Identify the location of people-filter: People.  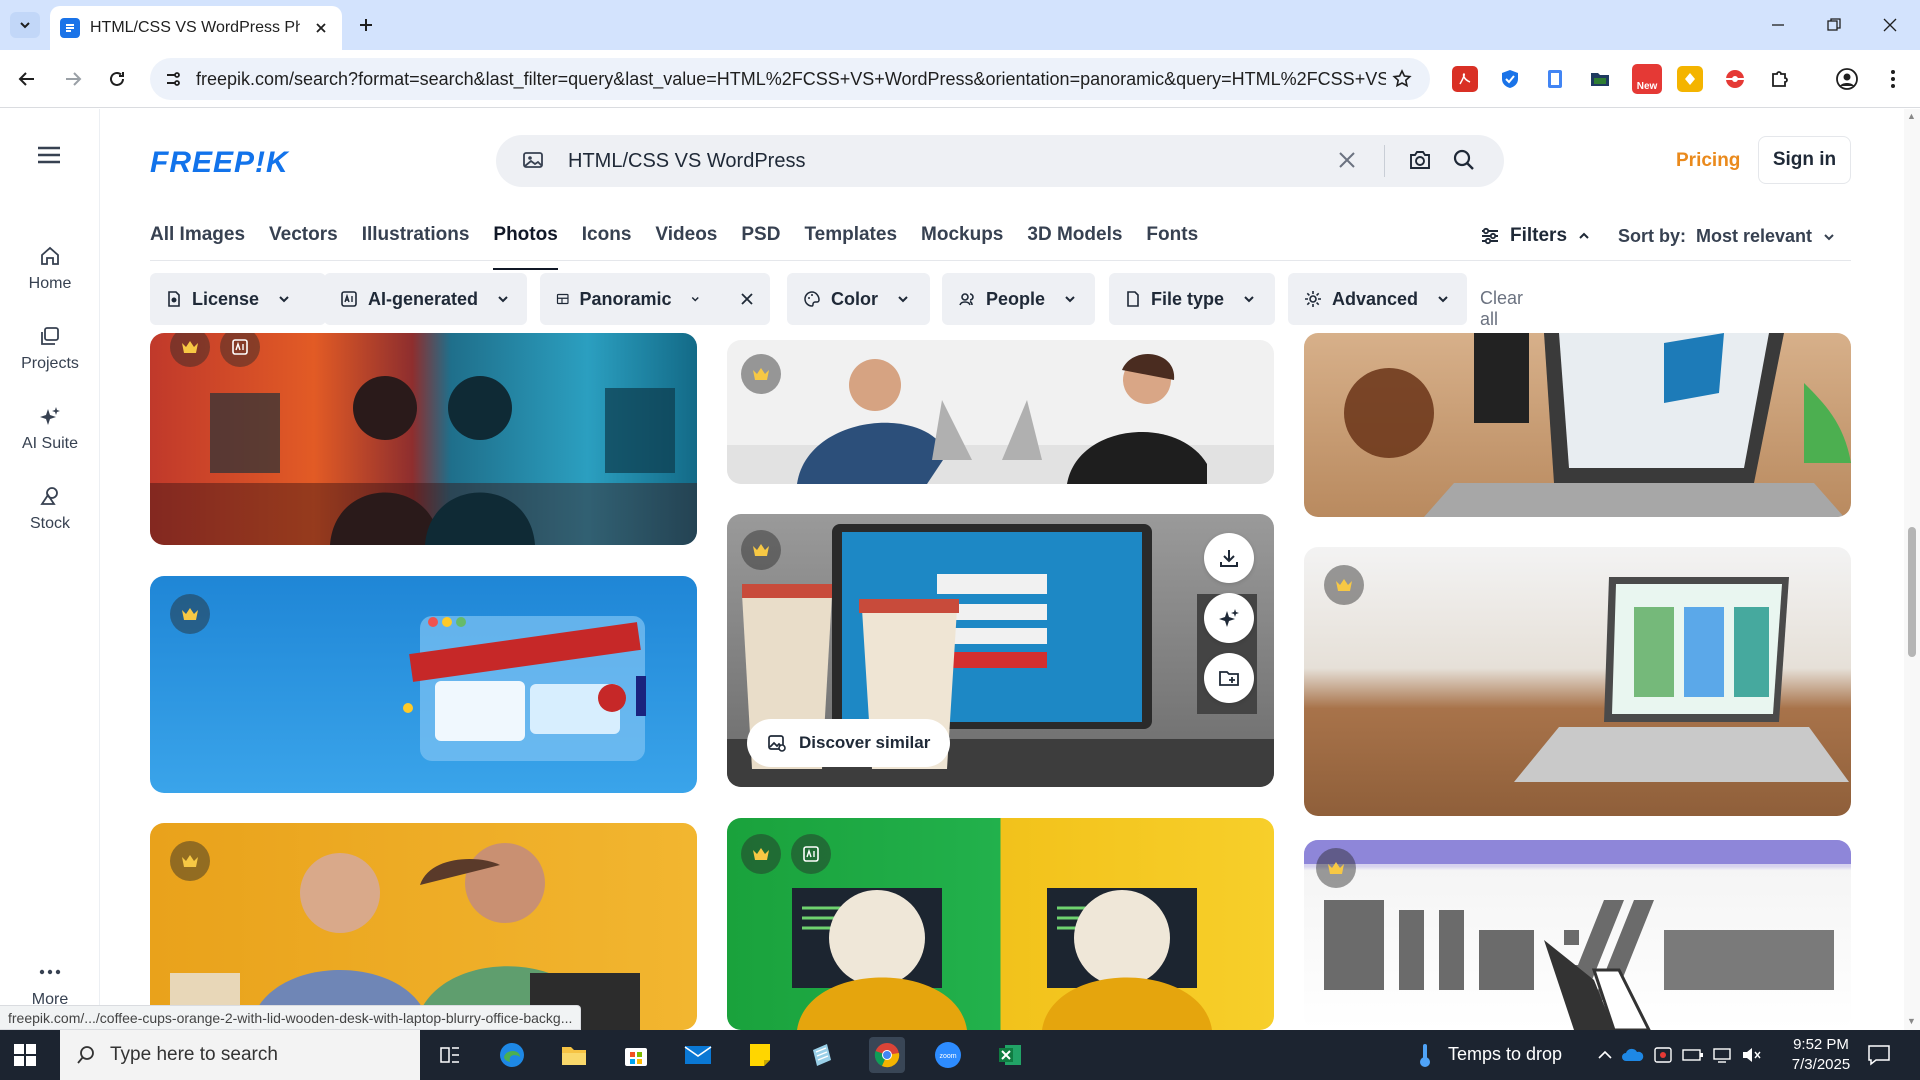
(1018, 299).